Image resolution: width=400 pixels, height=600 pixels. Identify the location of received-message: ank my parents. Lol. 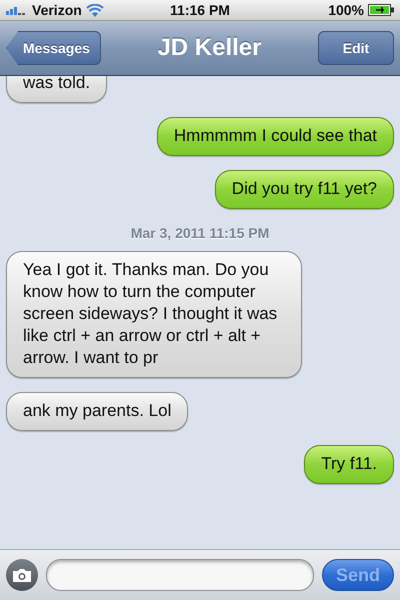
(97, 411).